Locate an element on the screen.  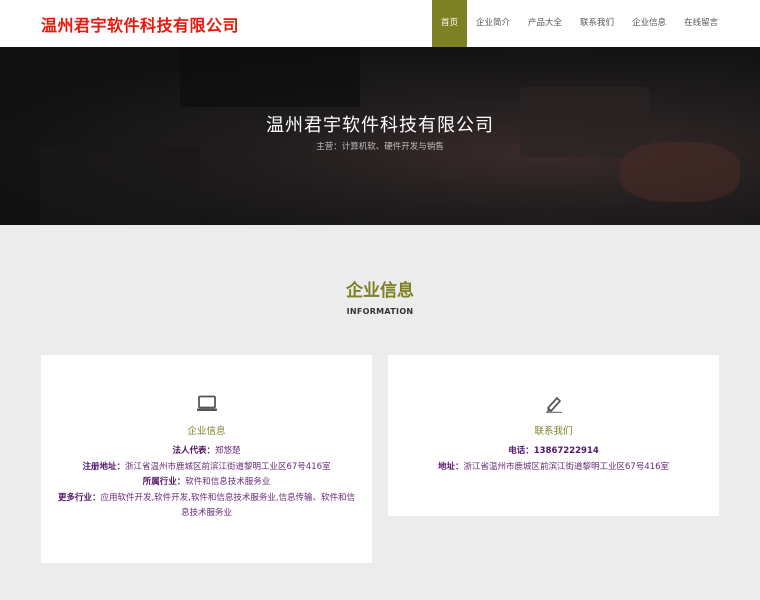
top-header: 温州君宇软件科技有限公司 首页 企业简介 产品大全 联系我们 企业信息 在线留言 is located at coordinates (380, 23).